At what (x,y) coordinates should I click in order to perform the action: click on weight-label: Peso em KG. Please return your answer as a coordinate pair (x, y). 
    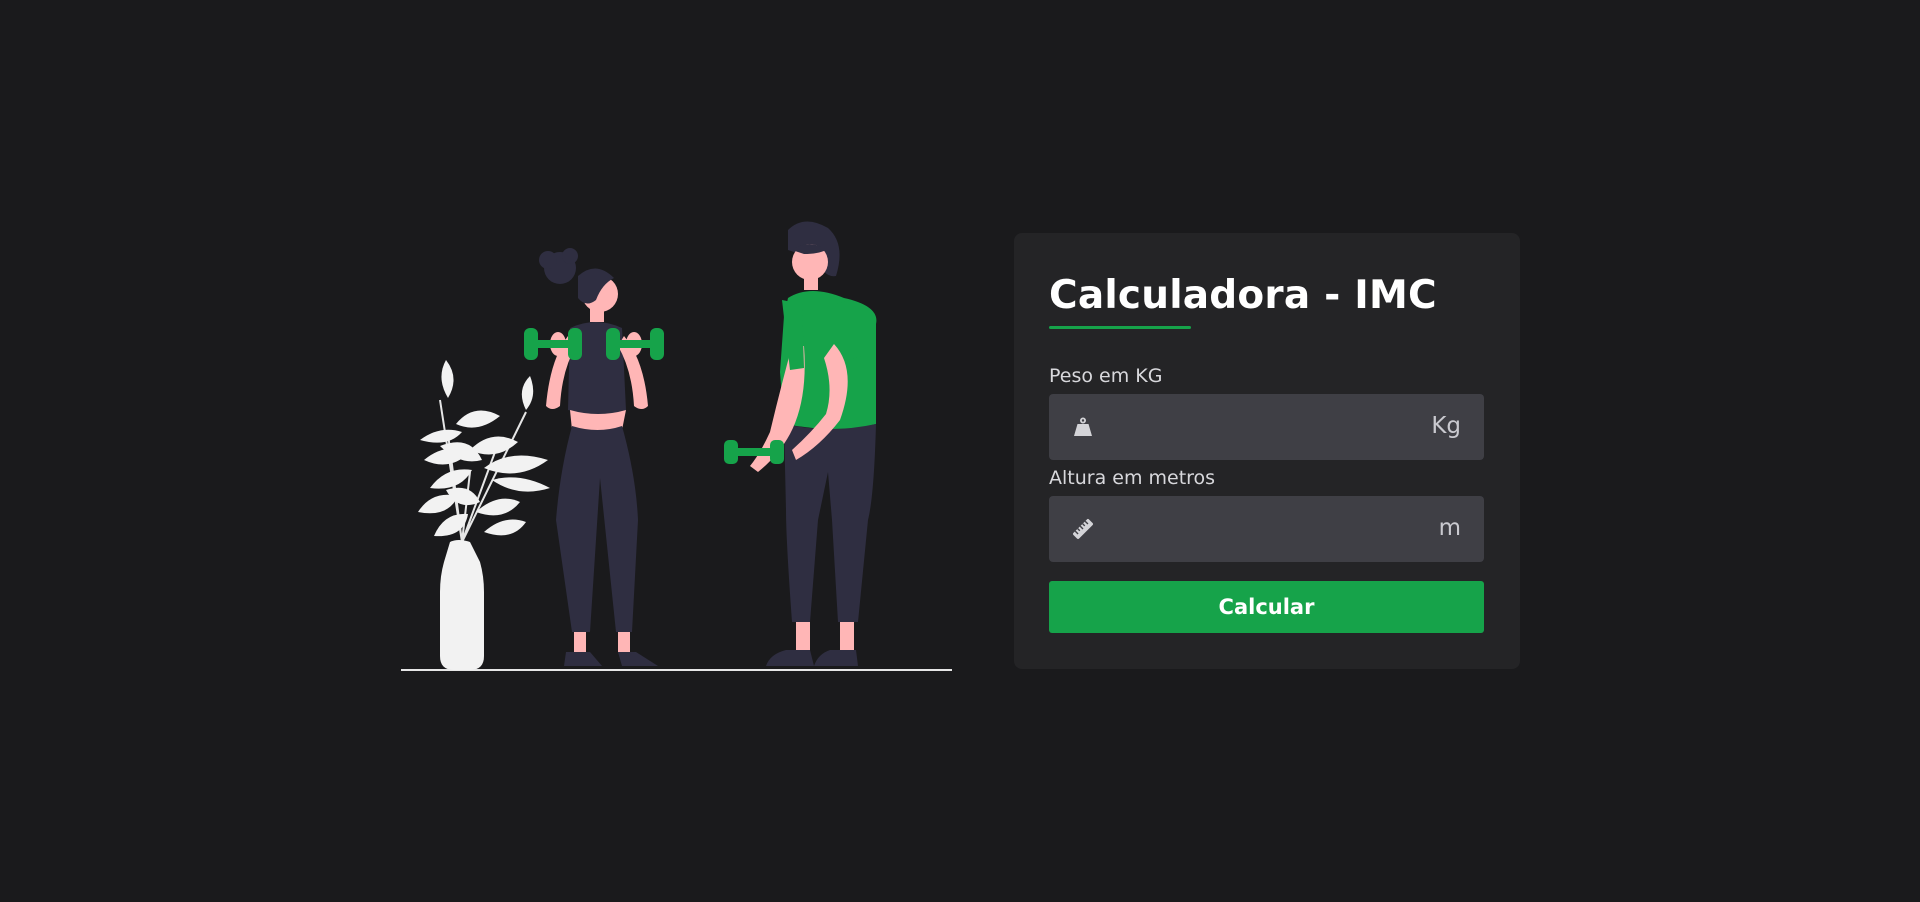
    Looking at the image, I should click on (1106, 375).